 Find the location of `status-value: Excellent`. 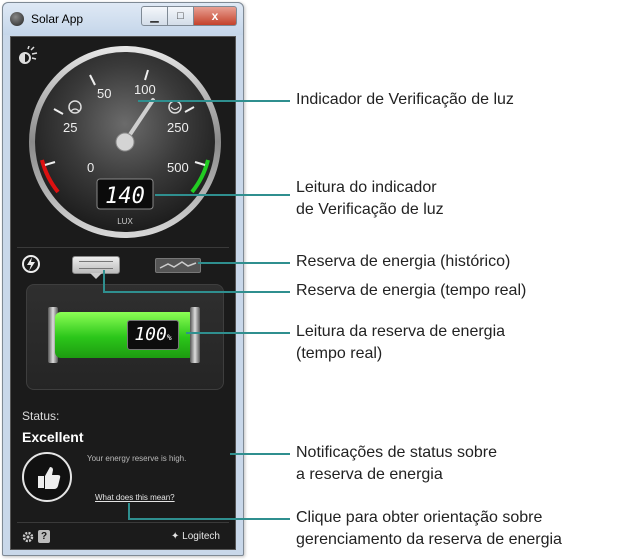

status-value: Excellent is located at coordinates (53, 437).